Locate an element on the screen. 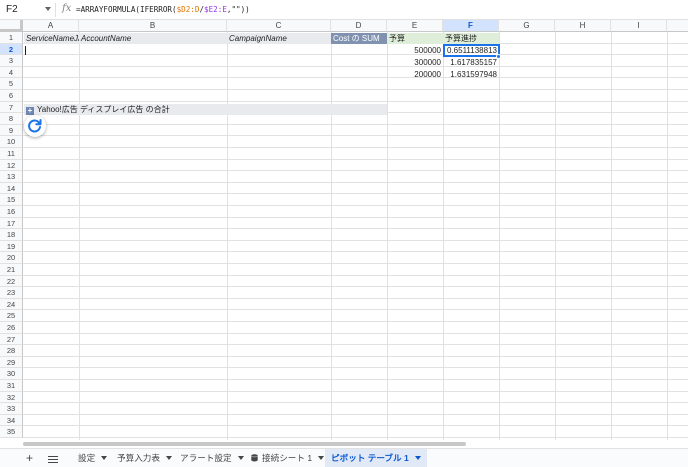  sheet-tab-label: ピボット テーブル 1 is located at coordinates (370, 458).